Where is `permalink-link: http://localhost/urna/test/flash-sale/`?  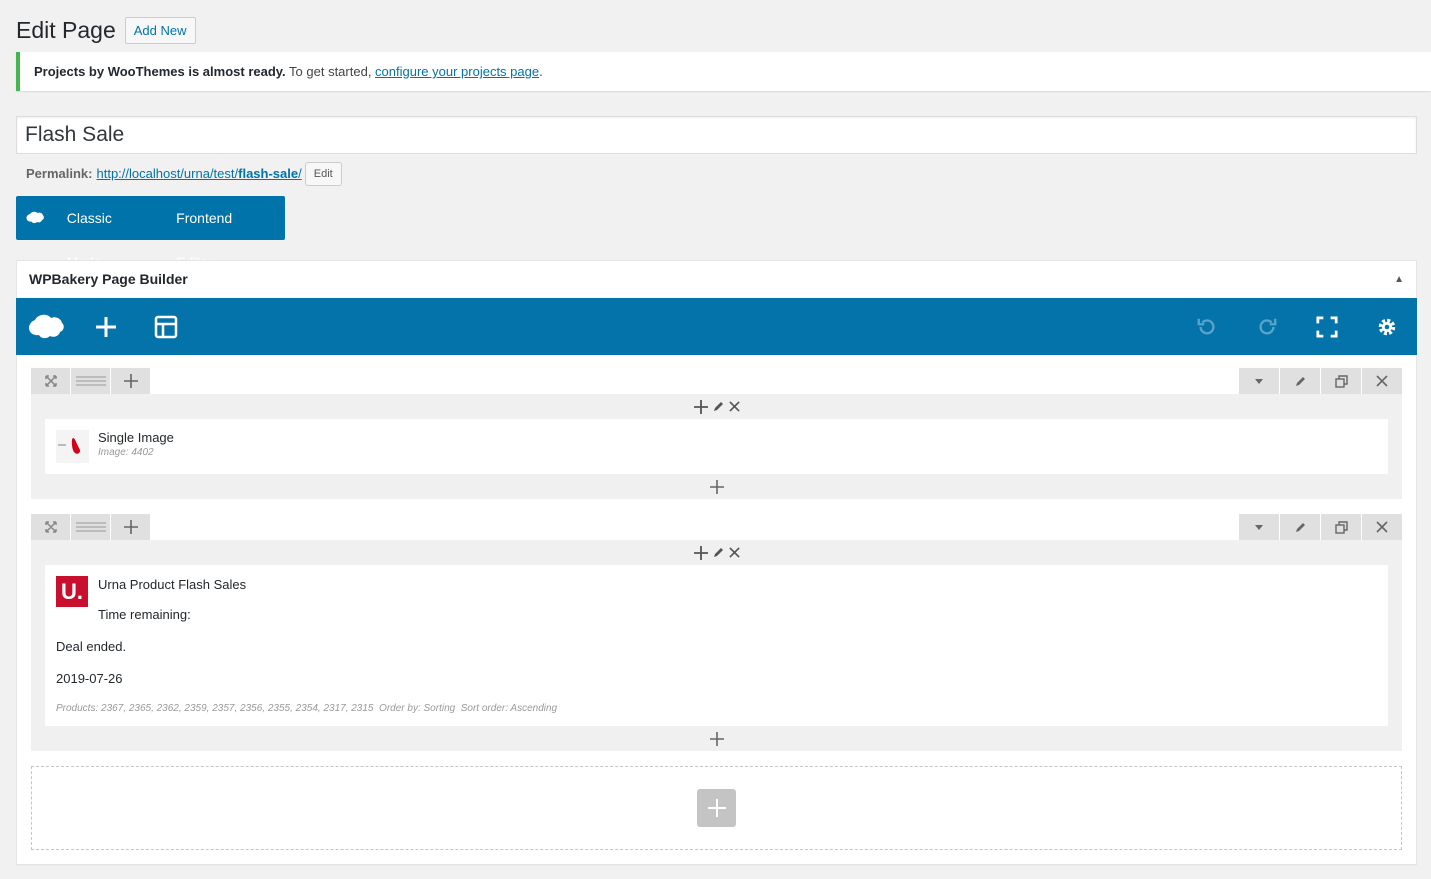 permalink-link: http://localhost/urna/test/flash-sale/ is located at coordinates (198, 173).